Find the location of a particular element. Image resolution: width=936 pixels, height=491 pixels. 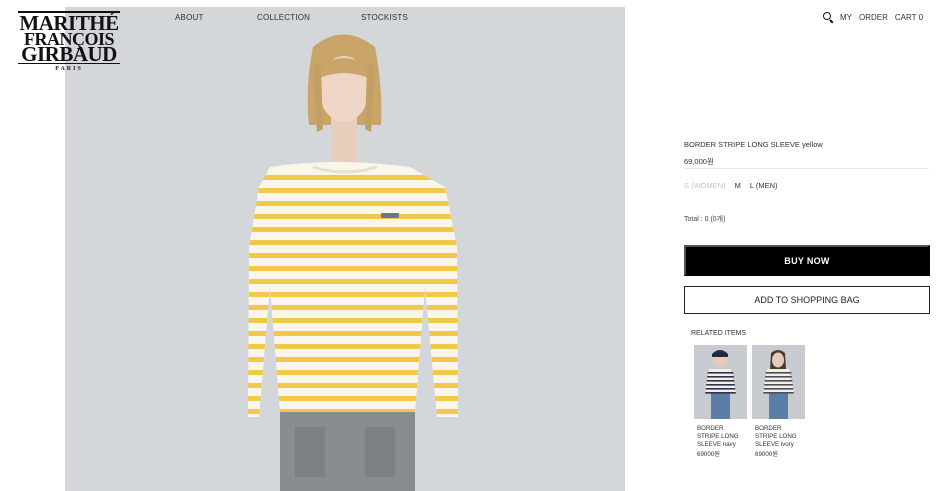

size-options: S (WOMEN) M L (MEN) is located at coordinates (731, 185).